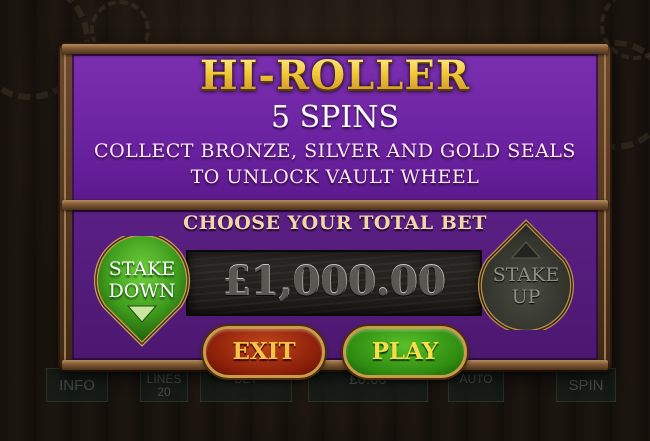  What do you see at coordinates (77, 385) in the screenshot?
I see `info-button: INFO` at bounding box center [77, 385].